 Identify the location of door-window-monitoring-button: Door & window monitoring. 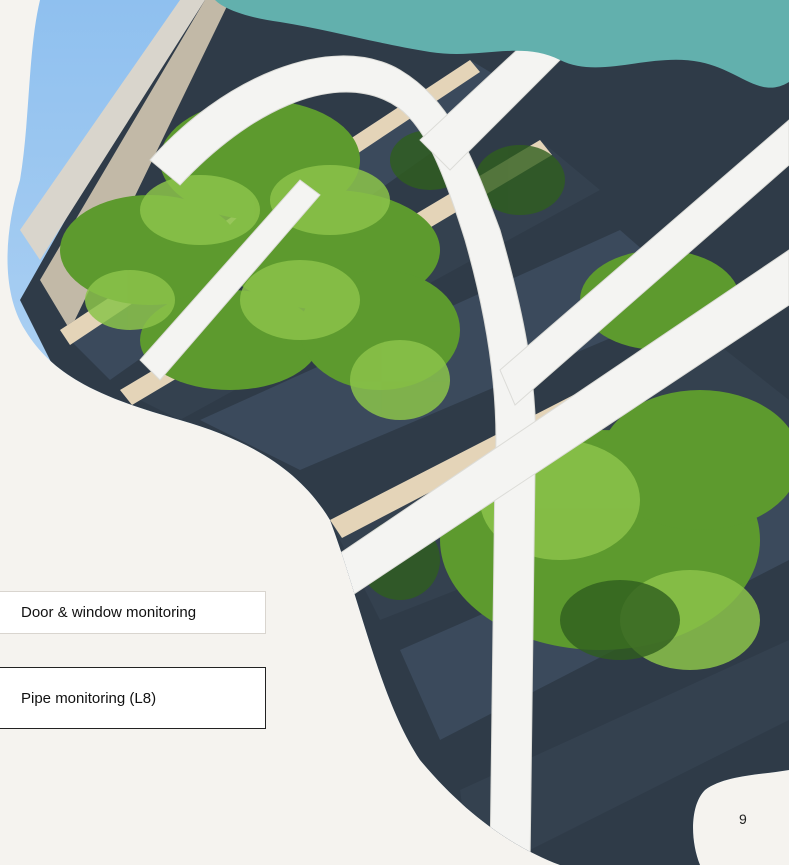
(133, 612).